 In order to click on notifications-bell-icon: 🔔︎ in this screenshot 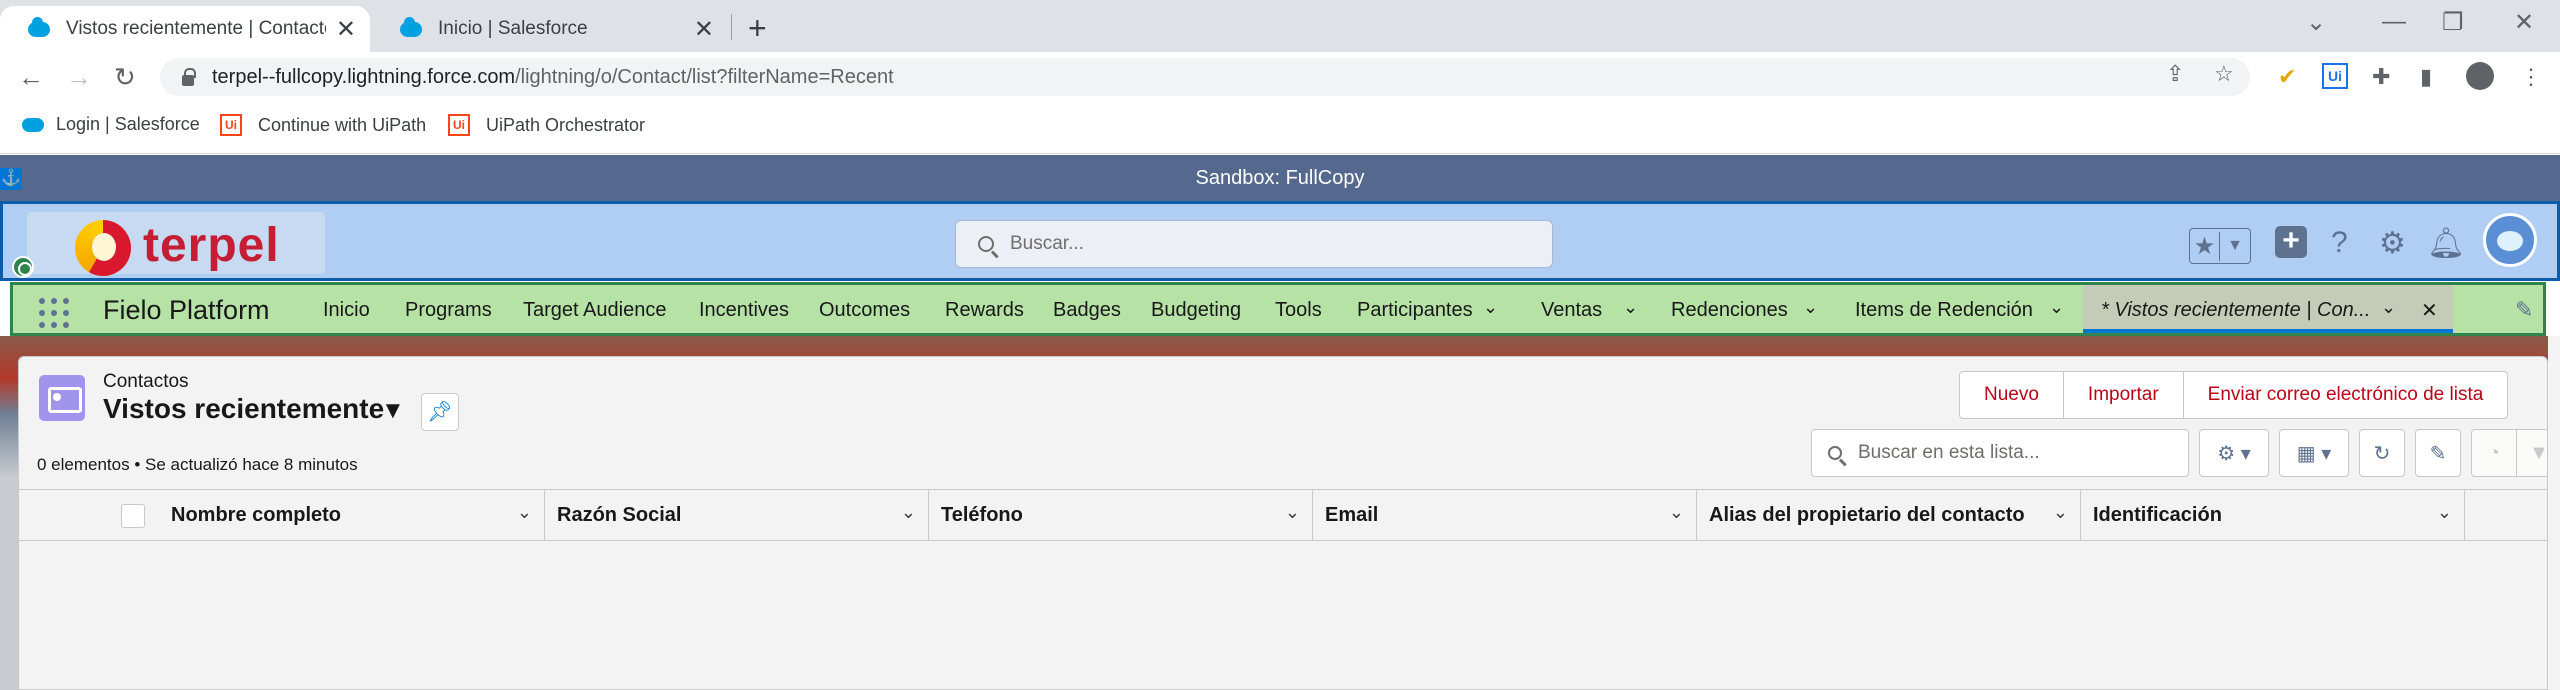, I will do `click(2446, 243)`.